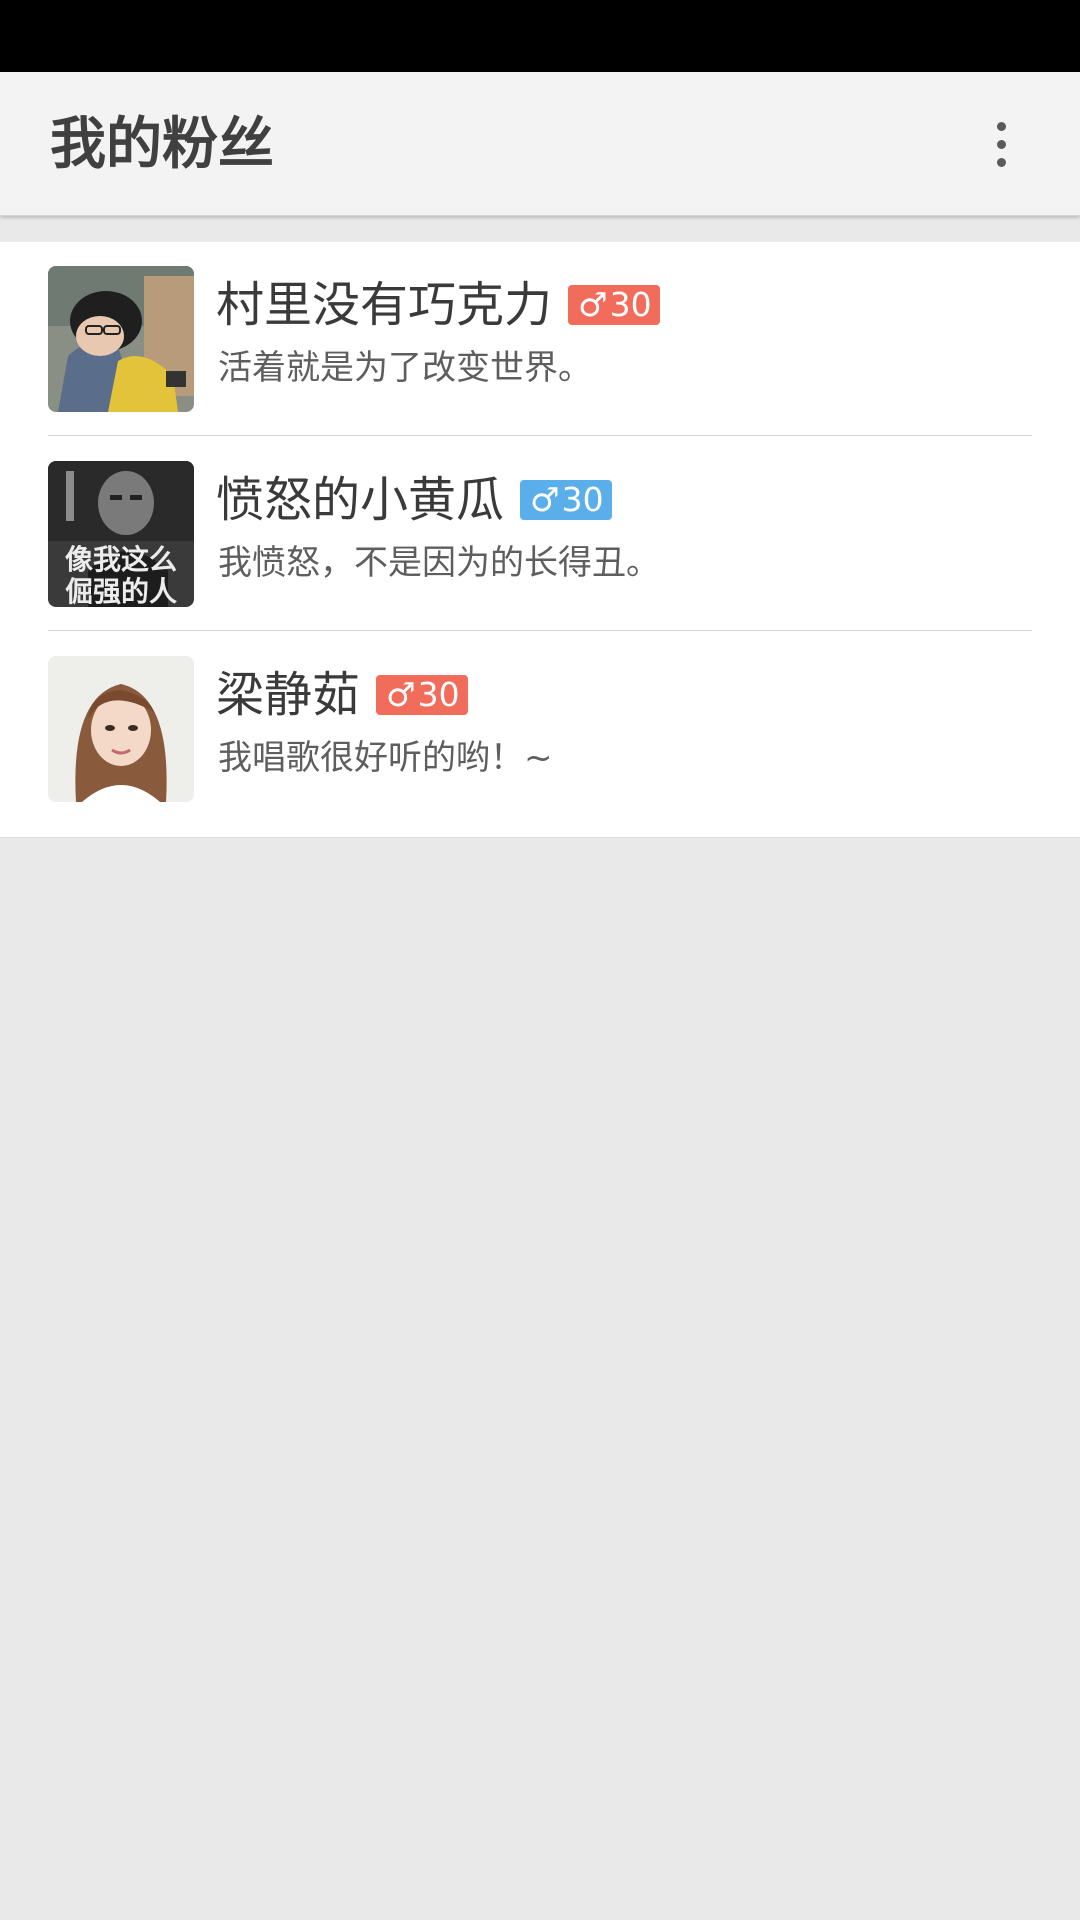 This screenshot has height=1920, width=1080. What do you see at coordinates (288, 695) in the screenshot?
I see `fan-name: 梁静茹` at bounding box center [288, 695].